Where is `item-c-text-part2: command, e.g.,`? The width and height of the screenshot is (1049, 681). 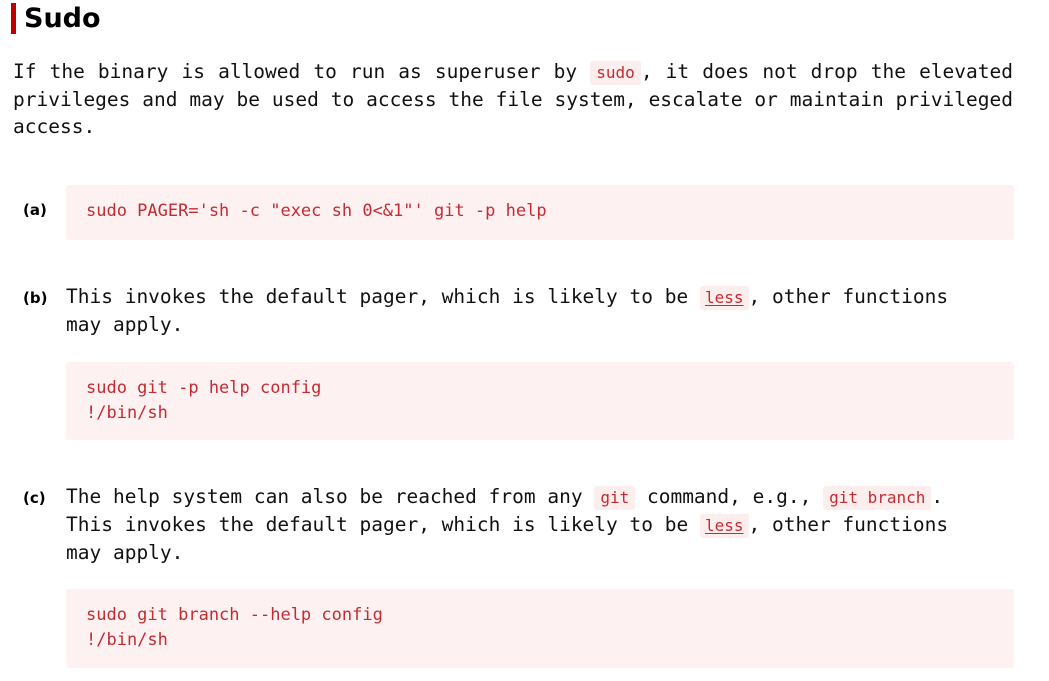
item-c-text-part2: command, e.g., is located at coordinates (729, 496).